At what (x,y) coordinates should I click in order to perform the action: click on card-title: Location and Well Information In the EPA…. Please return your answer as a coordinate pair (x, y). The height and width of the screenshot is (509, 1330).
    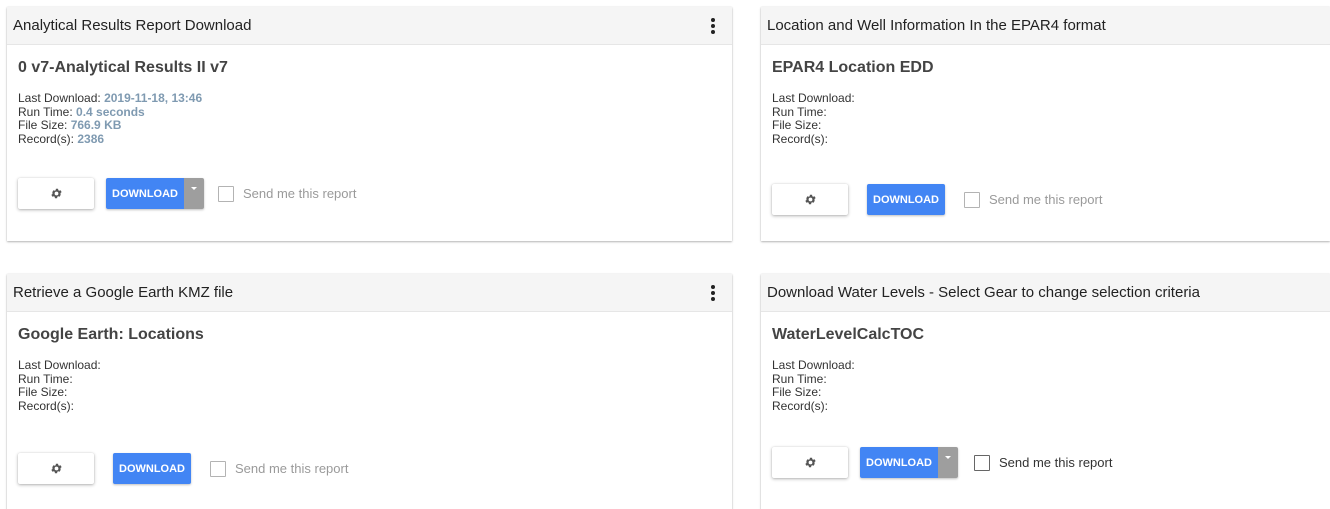
    Looking at the image, I should click on (936, 25).